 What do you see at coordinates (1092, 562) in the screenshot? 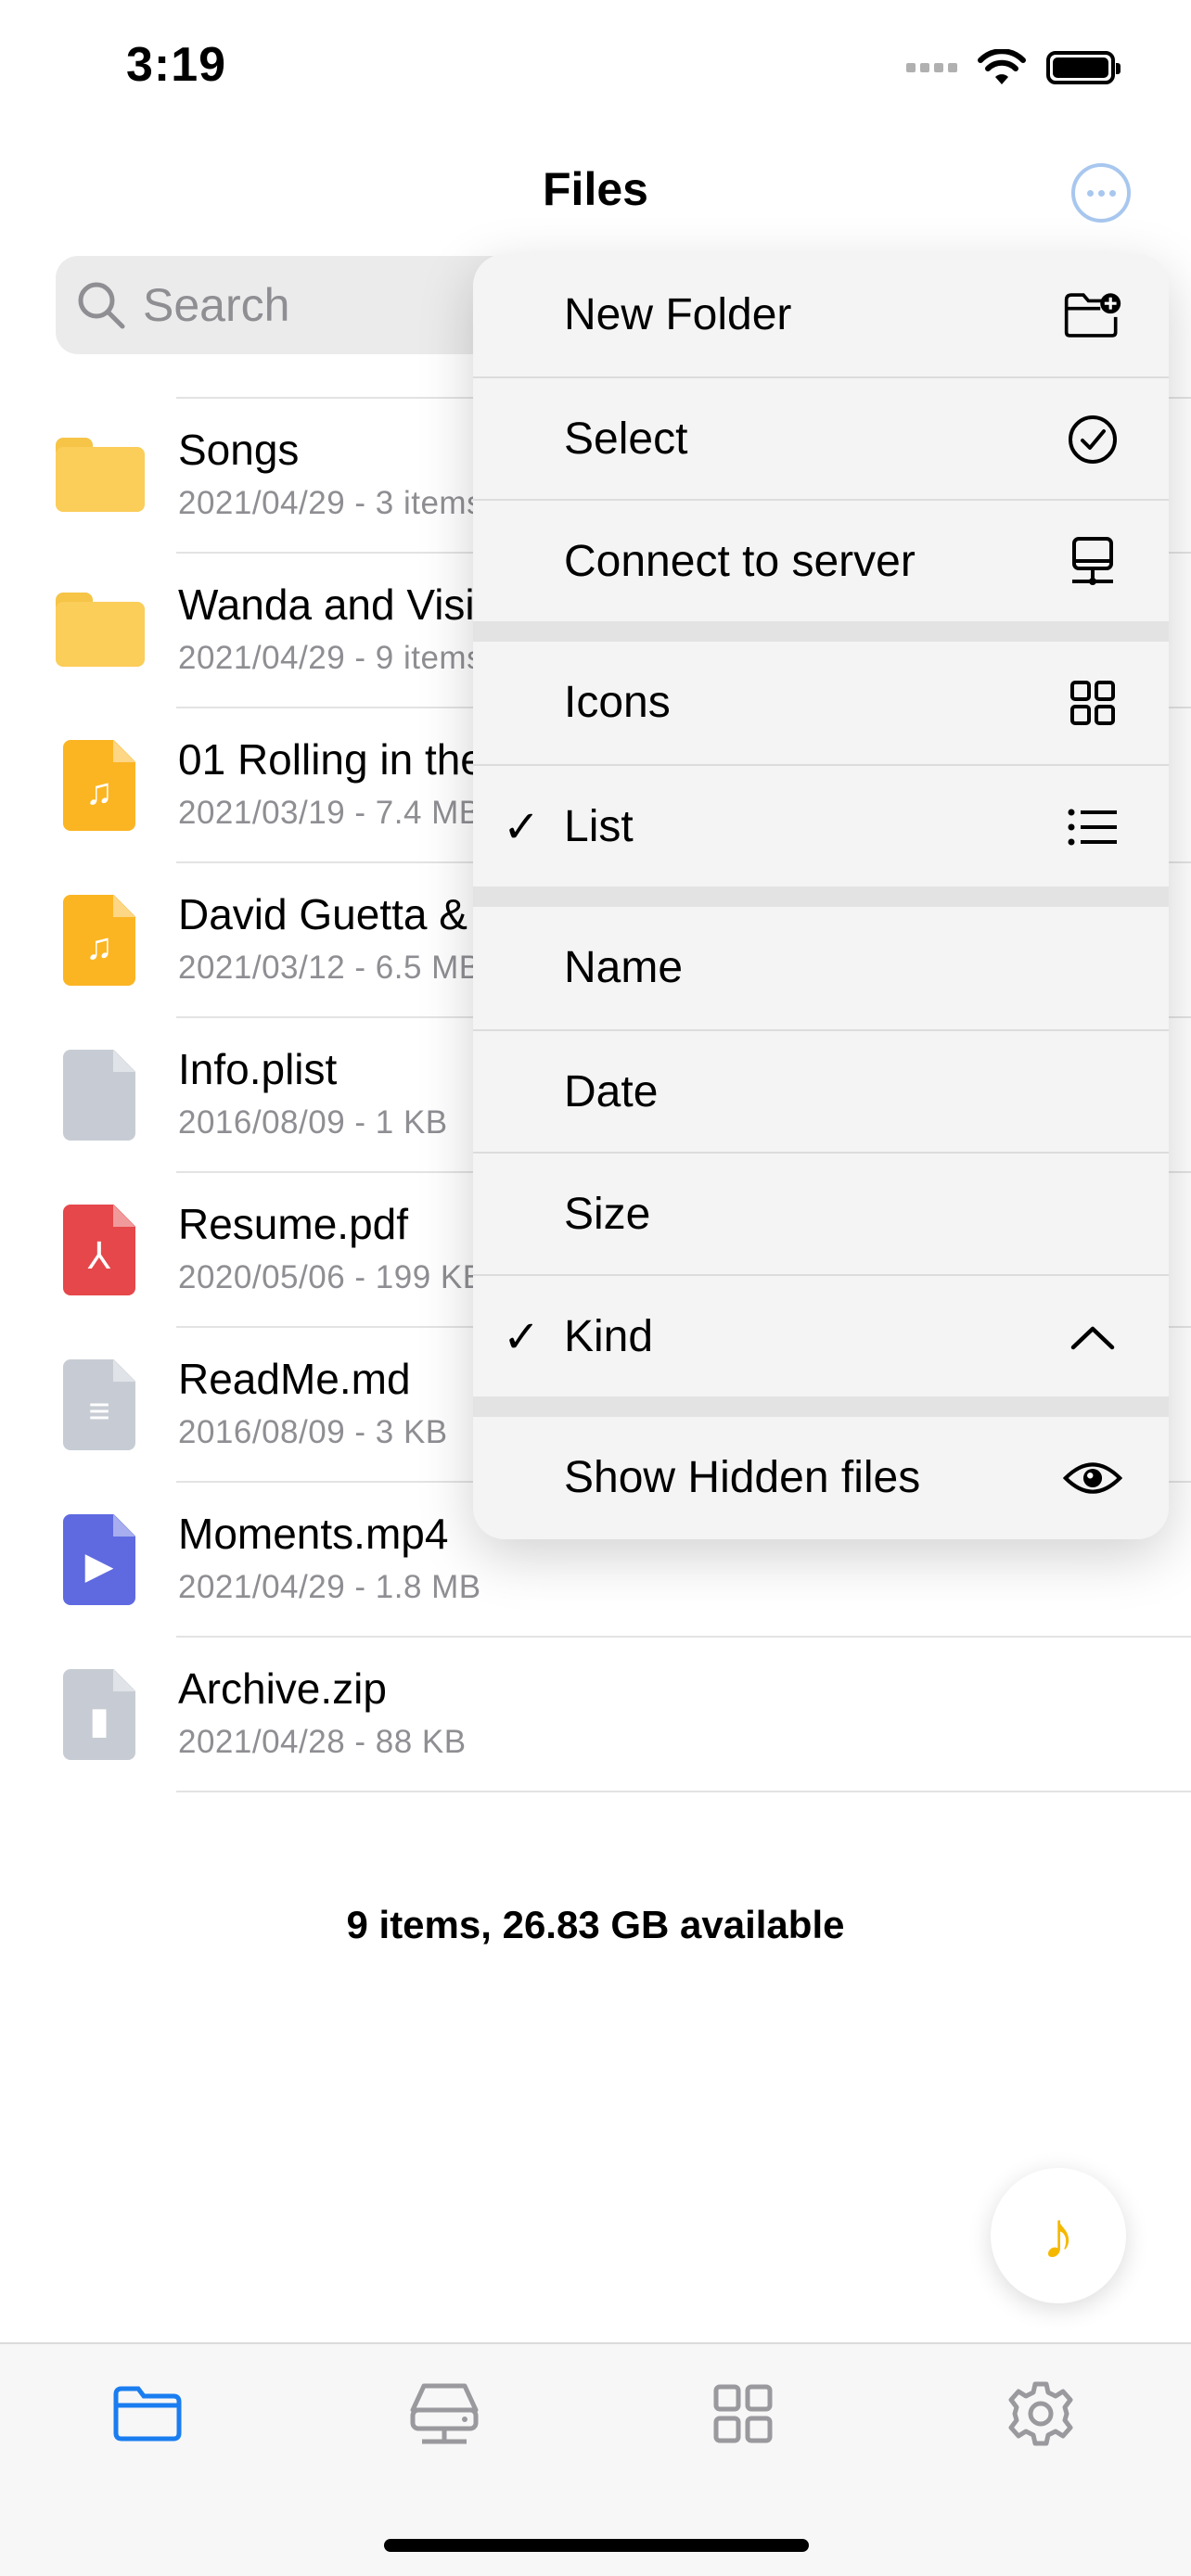
I see `server-monitor-icon` at bounding box center [1092, 562].